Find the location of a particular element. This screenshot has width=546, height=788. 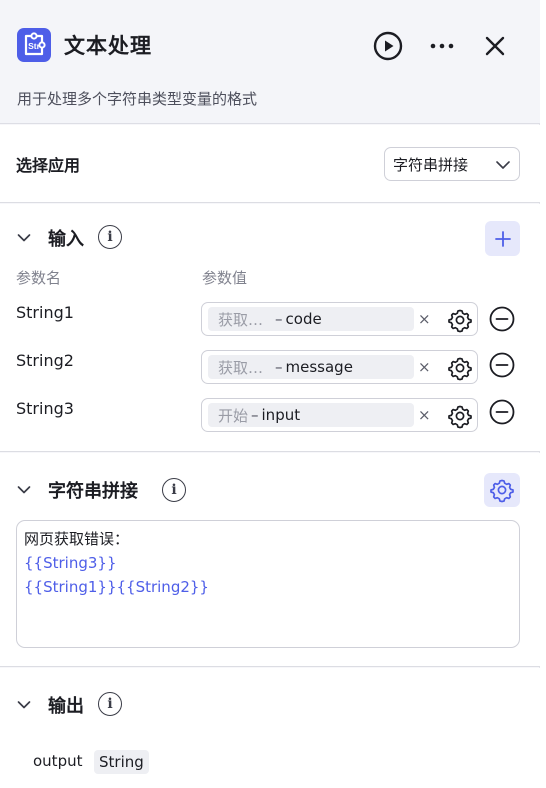

svg-text: Str is located at coordinates (34, 46).